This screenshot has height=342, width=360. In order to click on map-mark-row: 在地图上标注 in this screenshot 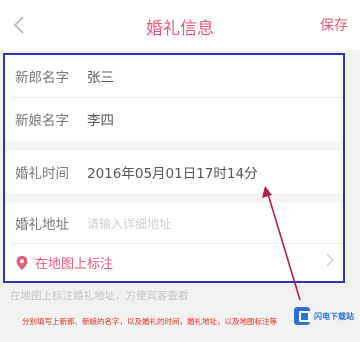, I will do `click(174, 262)`.